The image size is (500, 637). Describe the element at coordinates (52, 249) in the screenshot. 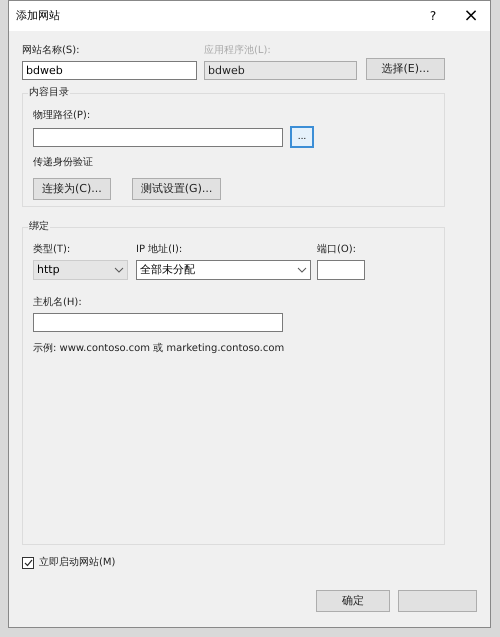

I see `field-label: 类型(T):` at that location.